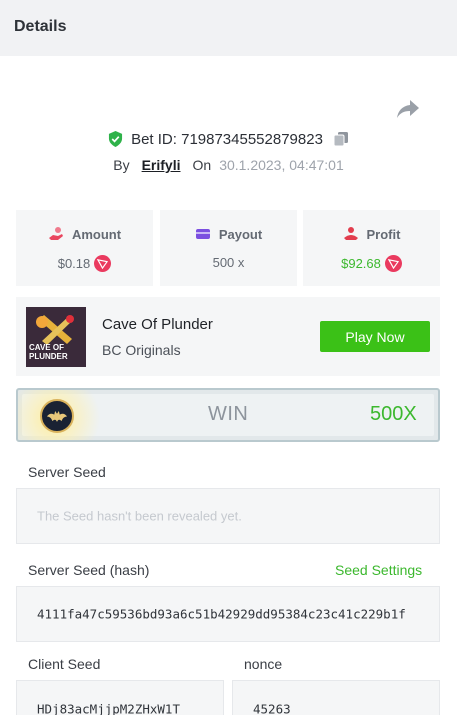  Describe the element at coordinates (120, 697) in the screenshot. I see `client-seed-field: HDj83acMjjpM2ZHxW1T` at that location.